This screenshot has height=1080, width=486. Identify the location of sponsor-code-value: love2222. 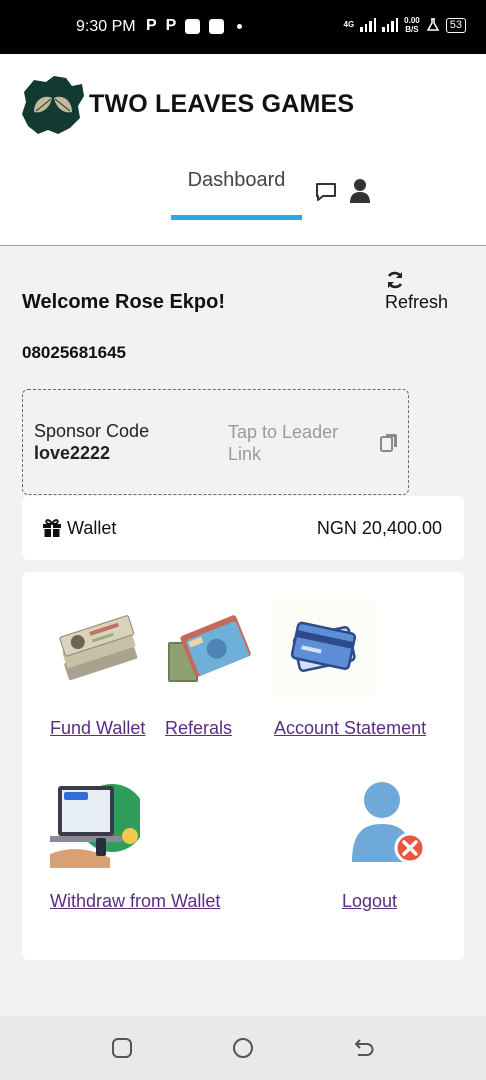
(72, 453).